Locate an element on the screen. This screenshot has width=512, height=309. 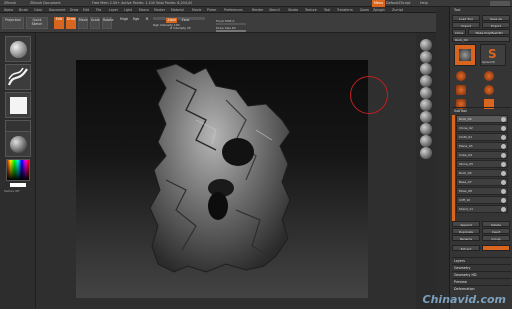
edit-button: Edit is located at coordinates (59, 23).